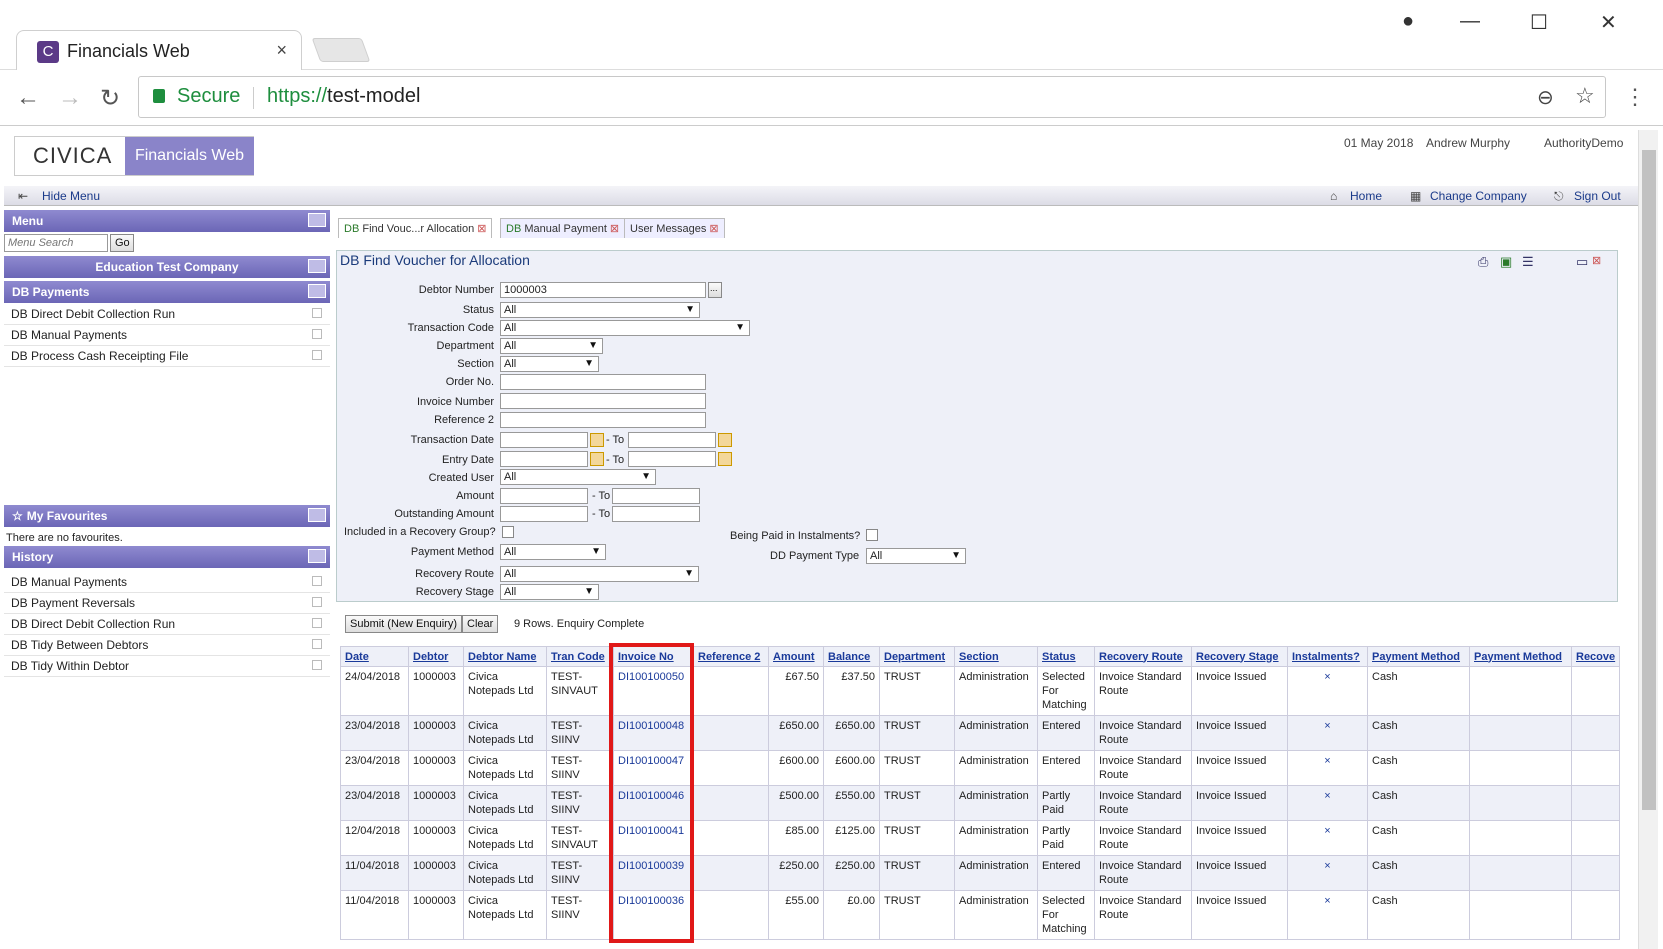 The image size is (1663, 949). What do you see at coordinates (317, 291) in the screenshot?
I see `db-payments-collapse-icon` at bounding box center [317, 291].